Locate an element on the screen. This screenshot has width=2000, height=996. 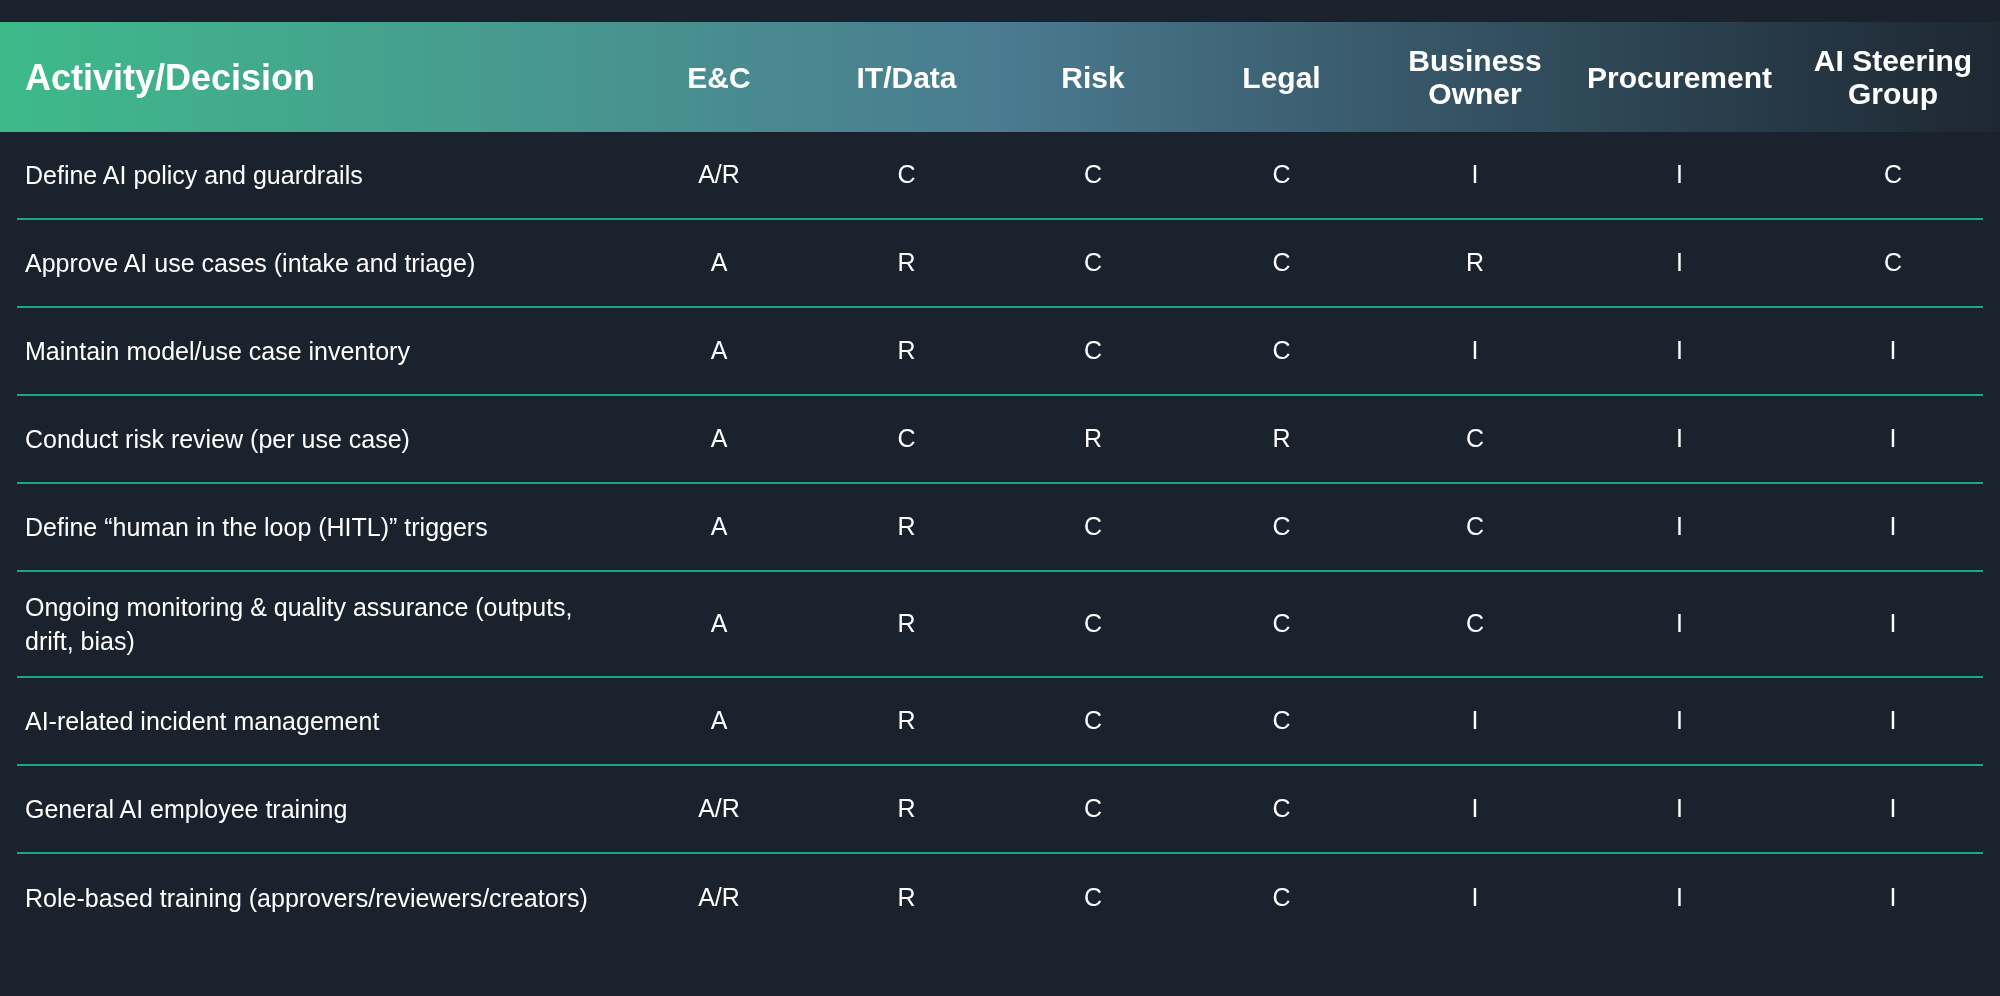
column-header: Business Owner is located at coordinates (1475, 77).